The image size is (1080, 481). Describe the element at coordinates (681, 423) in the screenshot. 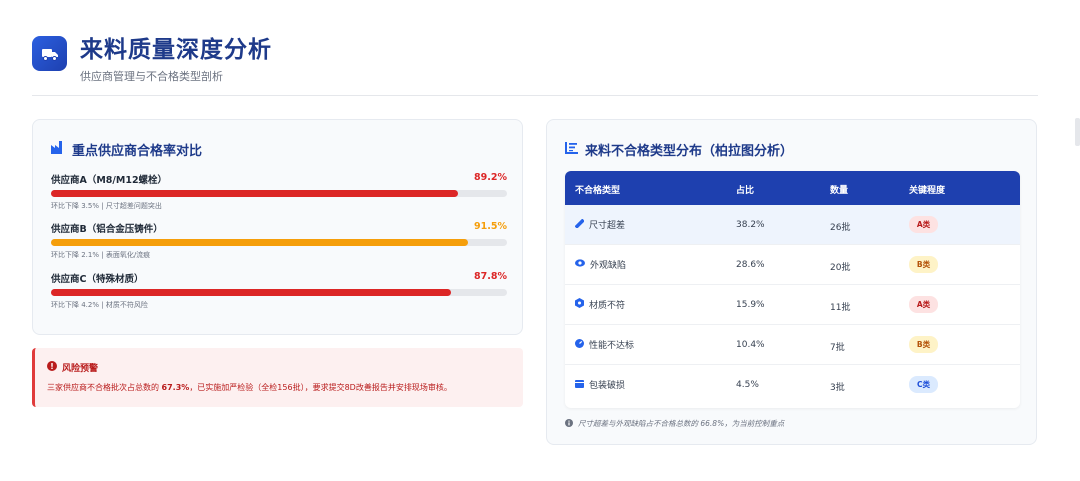

I see `footnote-text: 尺寸超差与外观缺陷占不合格总数的 66.8%，为当前控制重点` at that location.